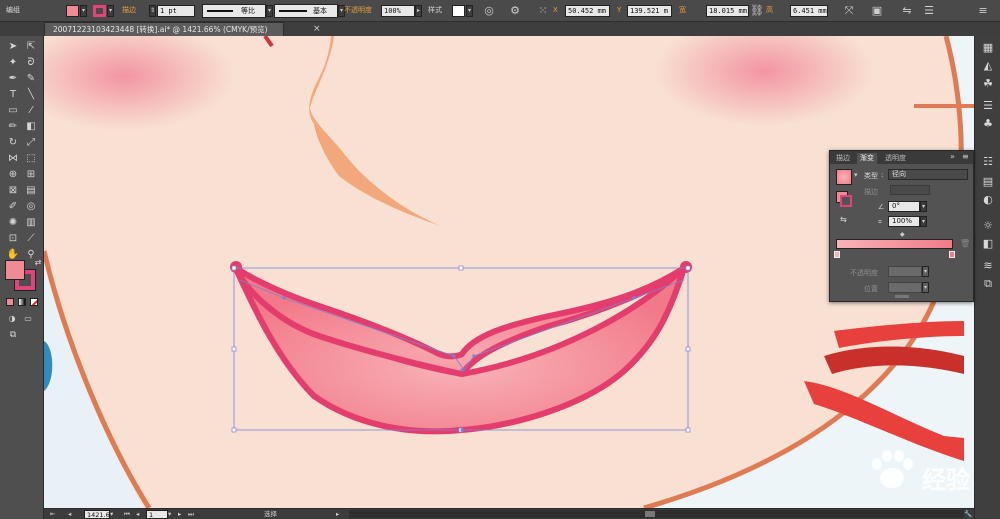  I want to click on width-tool-icon: ⋈, so click(13, 159).